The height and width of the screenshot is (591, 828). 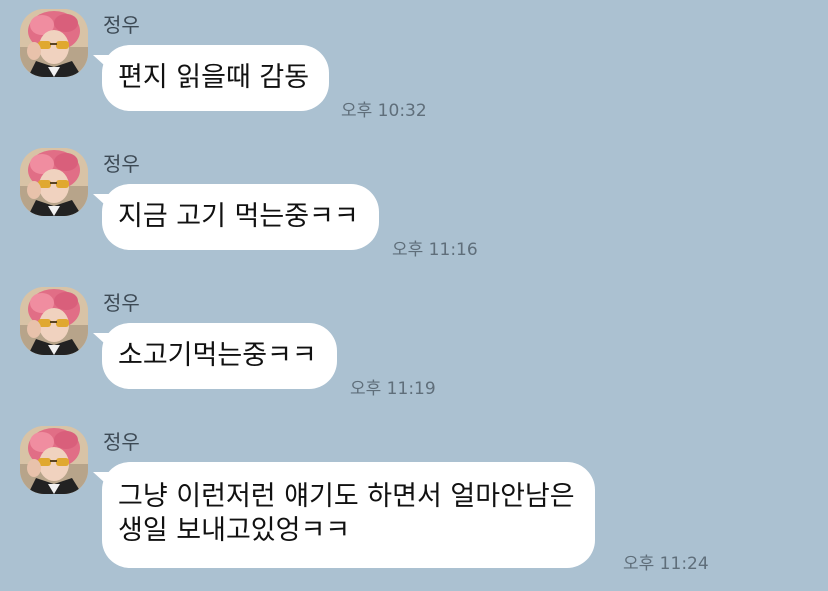 What do you see at coordinates (346, 496) in the screenshot?
I see `message-text-line-1: 그냥 이런저런 얘기도 하면서 얼마안남은` at bounding box center [346, 496].